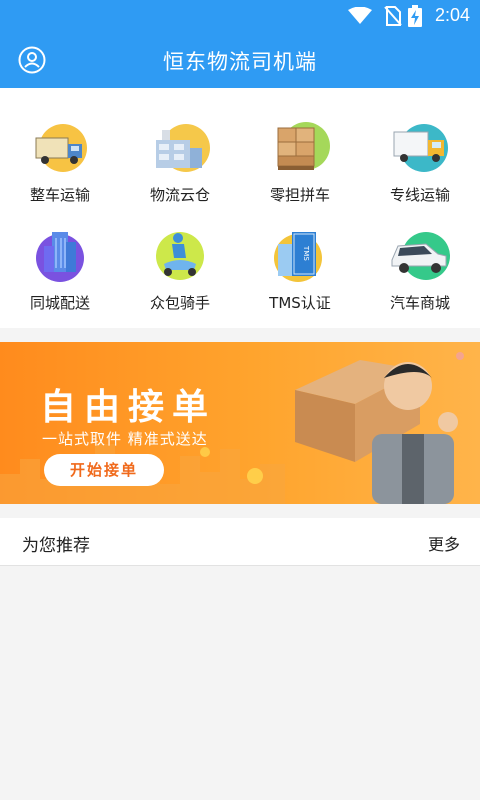  I want to click on service-item-ltl-carpool: 零担拼车, so click(300, 172).